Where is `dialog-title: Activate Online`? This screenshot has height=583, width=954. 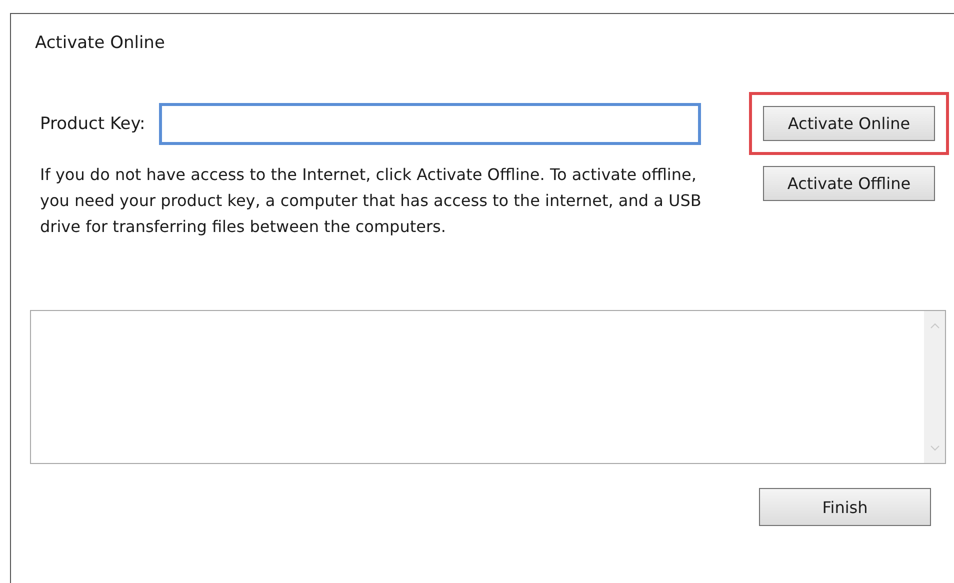
dialog-title: Activate Online is located at coordinates (100, 43).